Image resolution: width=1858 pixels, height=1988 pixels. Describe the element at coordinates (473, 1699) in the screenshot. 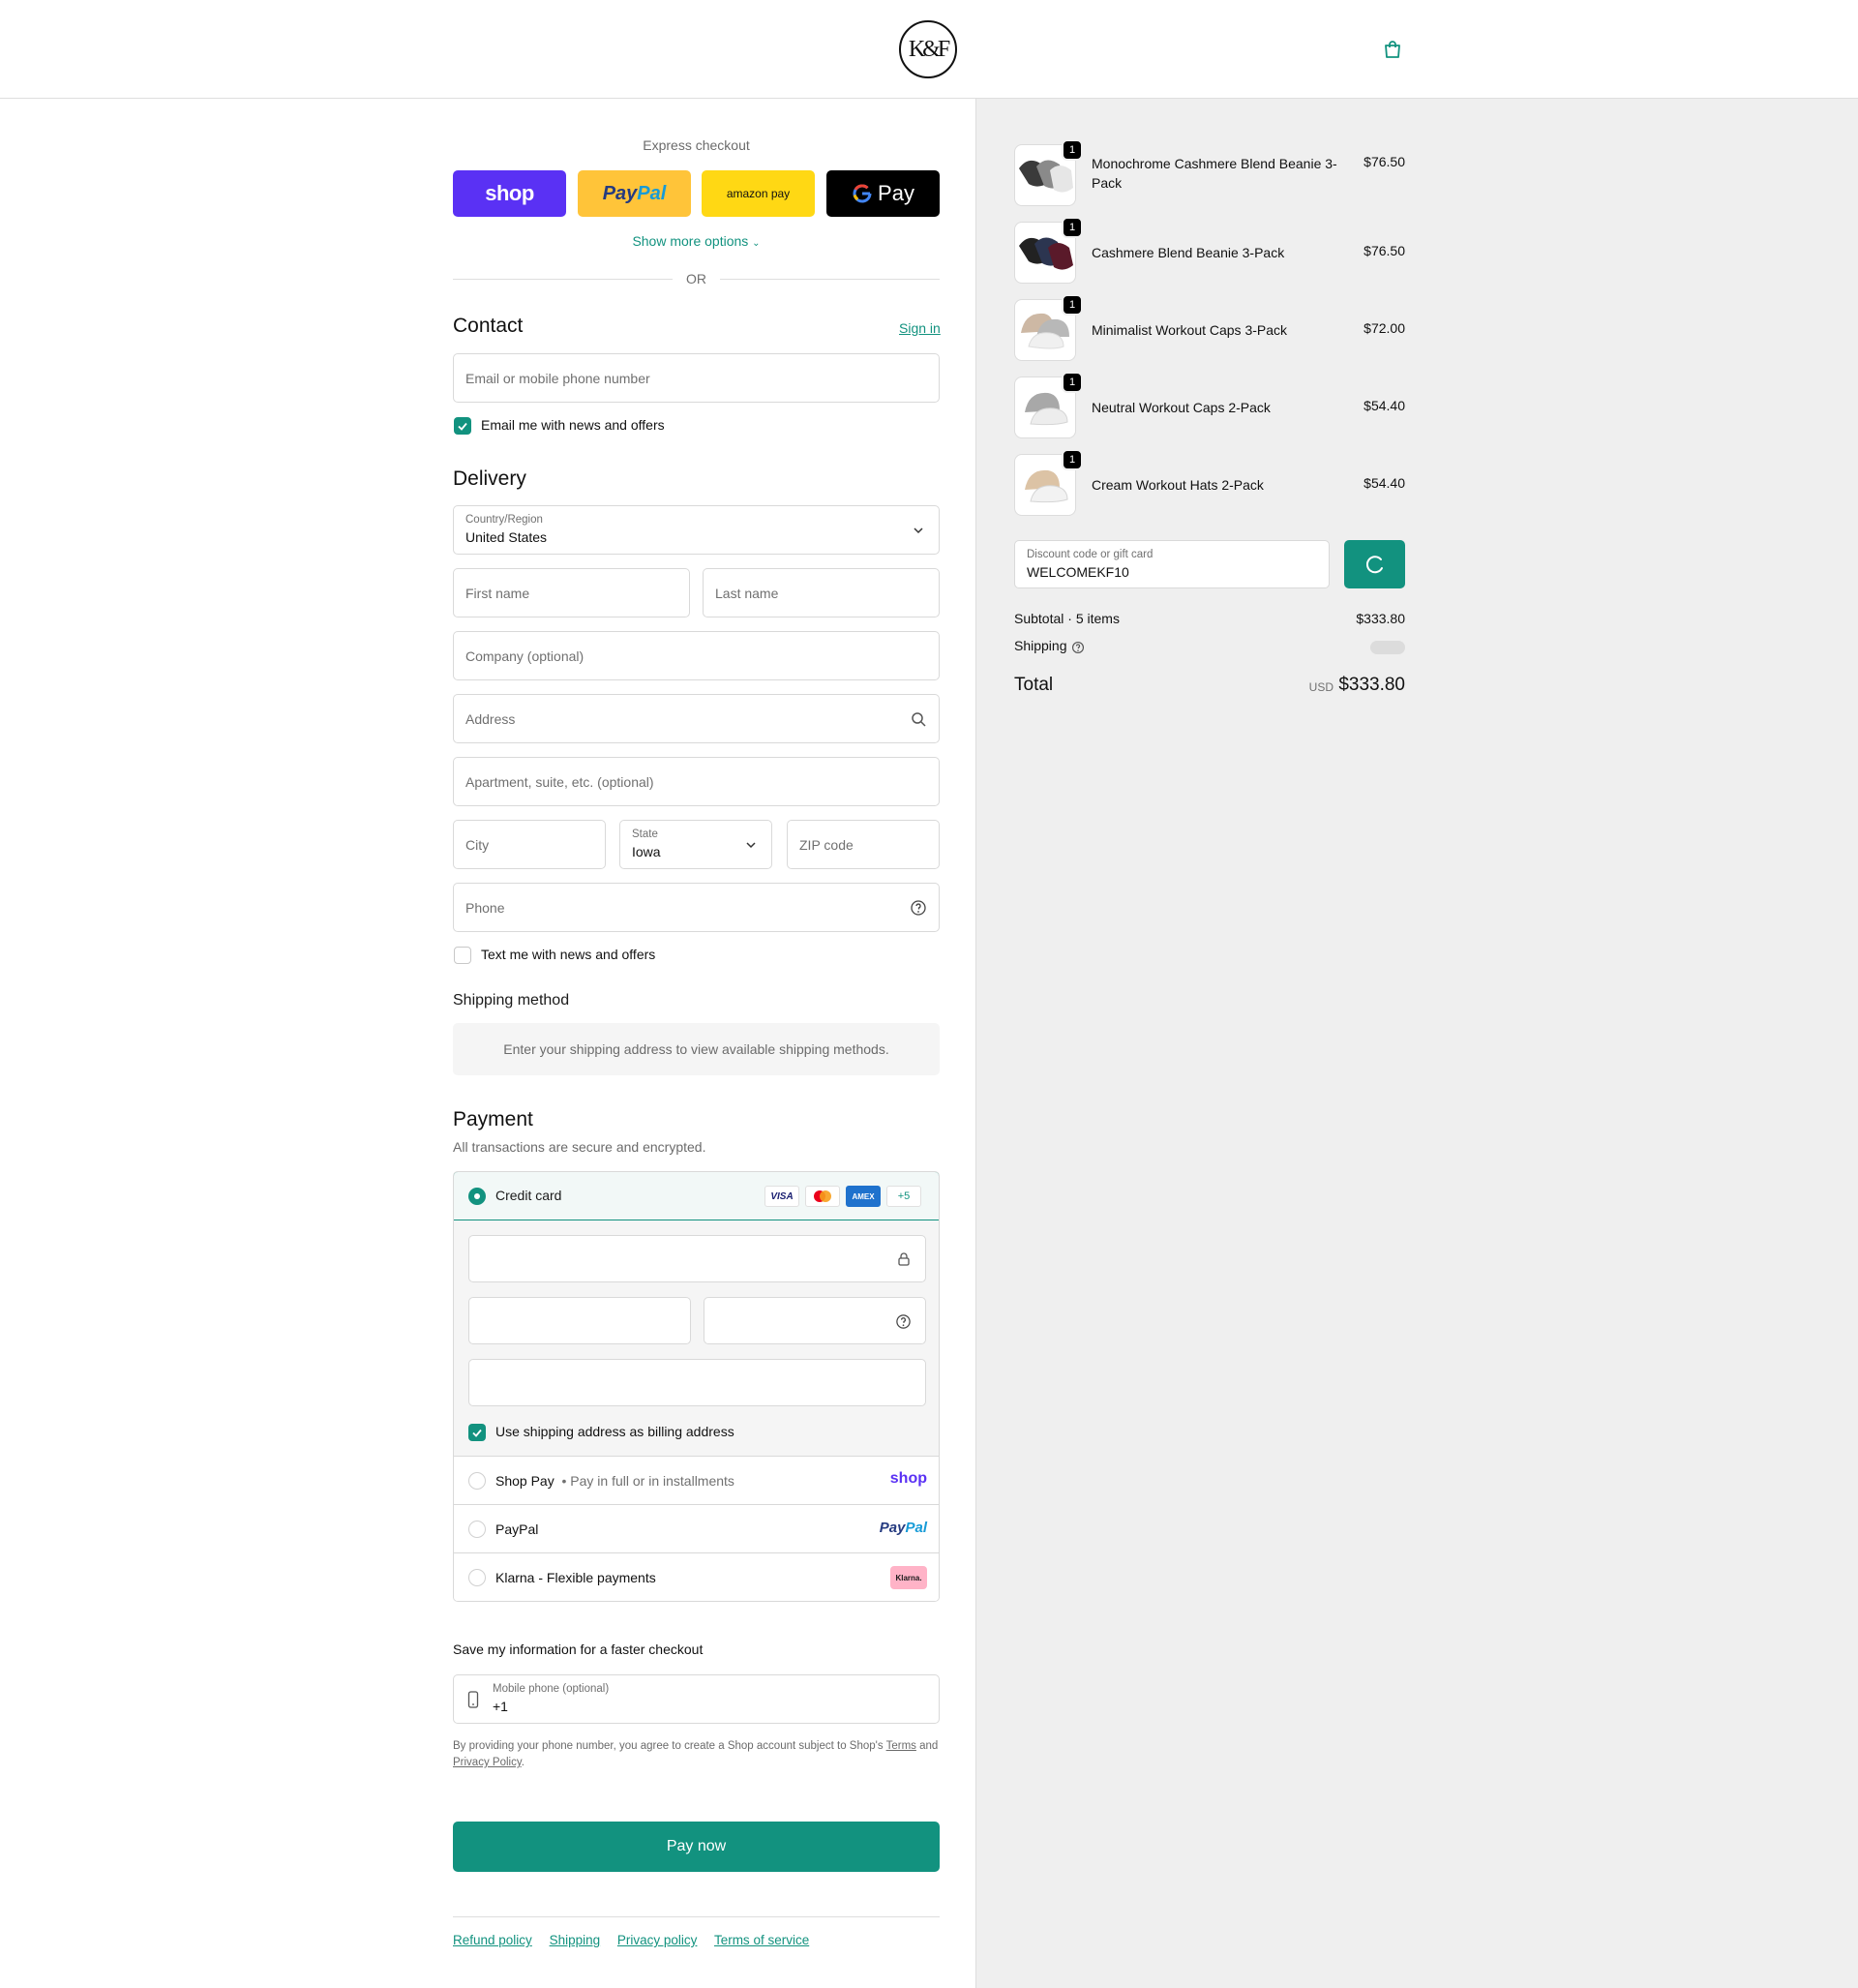

I see `mobile-phone-icon` at that location.